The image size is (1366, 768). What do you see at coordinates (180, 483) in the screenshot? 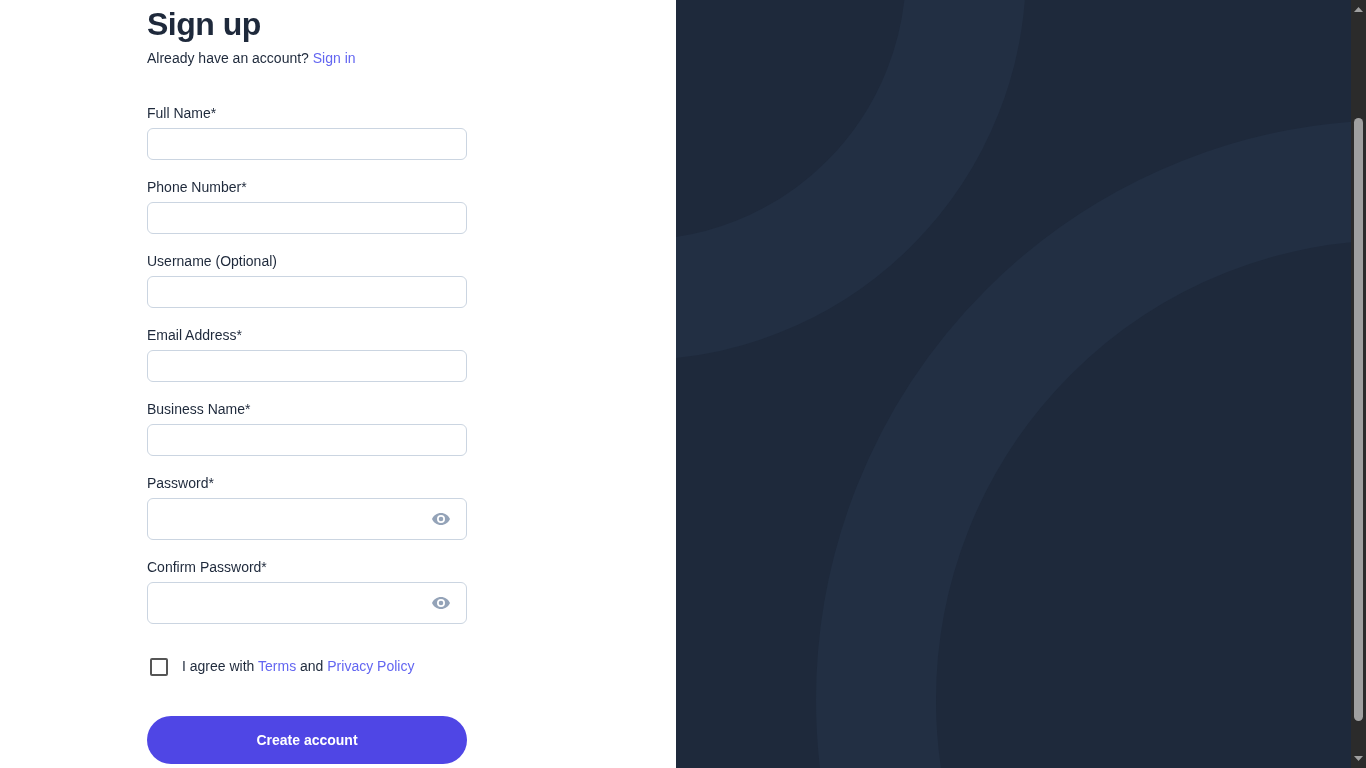
I see `field-label: Password*` at bounding box center [180, 483].